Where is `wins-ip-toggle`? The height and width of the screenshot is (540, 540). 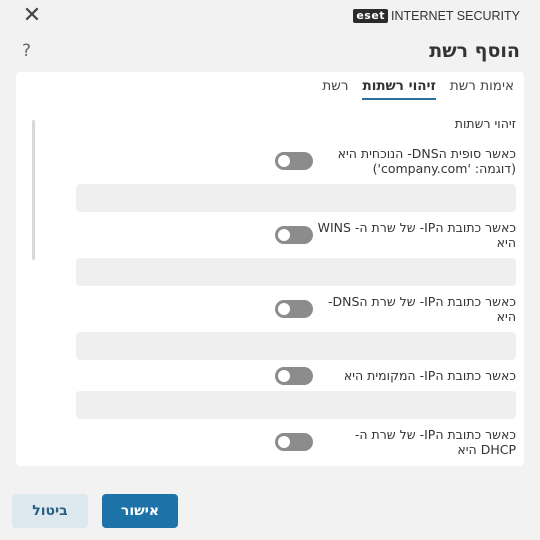
wins-ip-toggle is located at coordinates (294, 235).